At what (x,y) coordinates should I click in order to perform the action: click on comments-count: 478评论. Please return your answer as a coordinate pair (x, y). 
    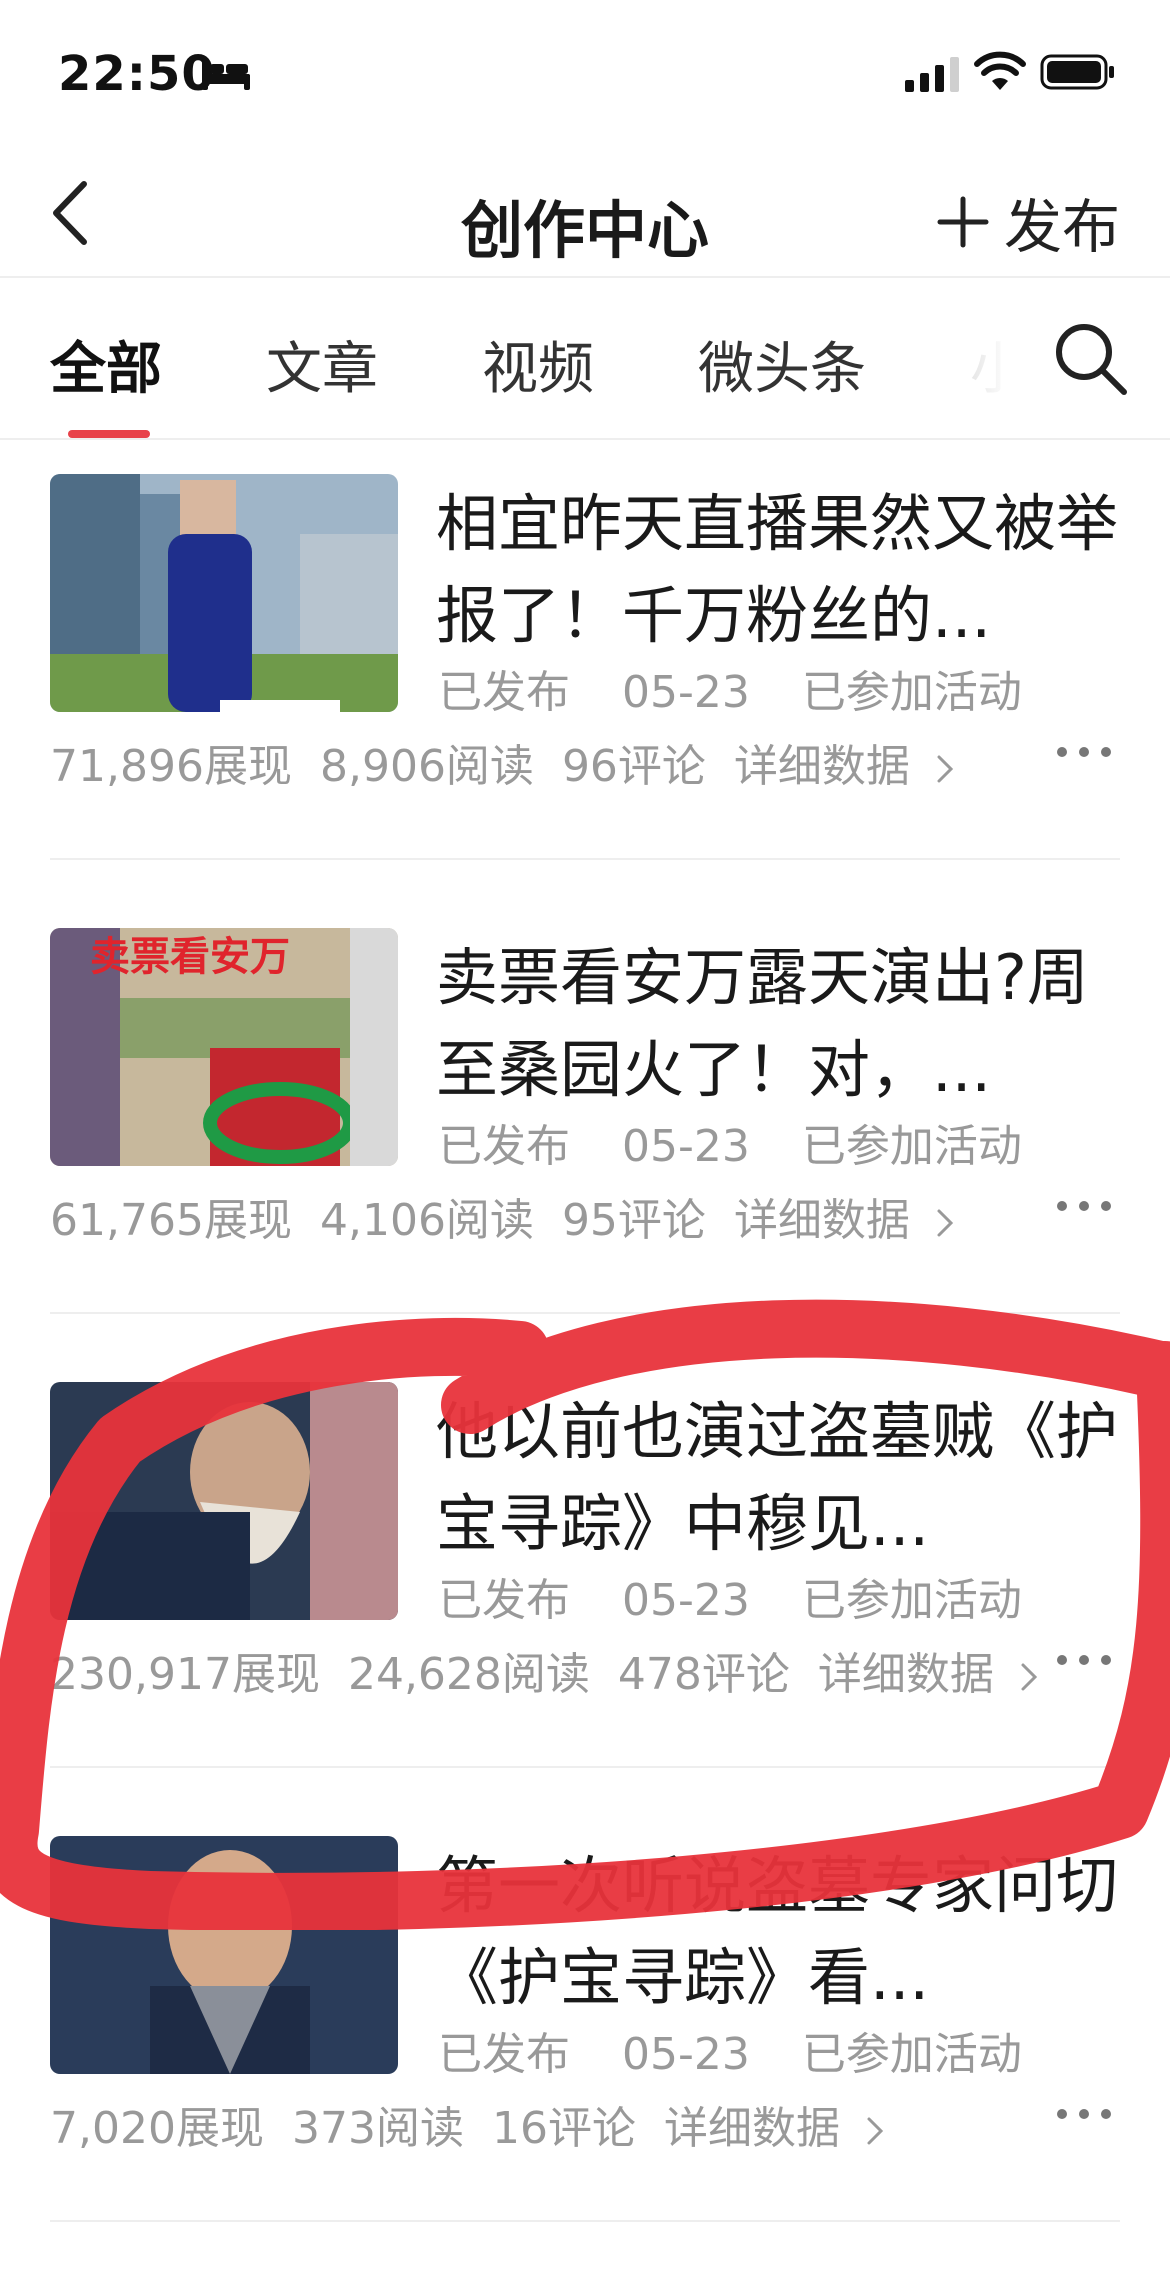
    Looking at the image, I should click on (703, 1674).